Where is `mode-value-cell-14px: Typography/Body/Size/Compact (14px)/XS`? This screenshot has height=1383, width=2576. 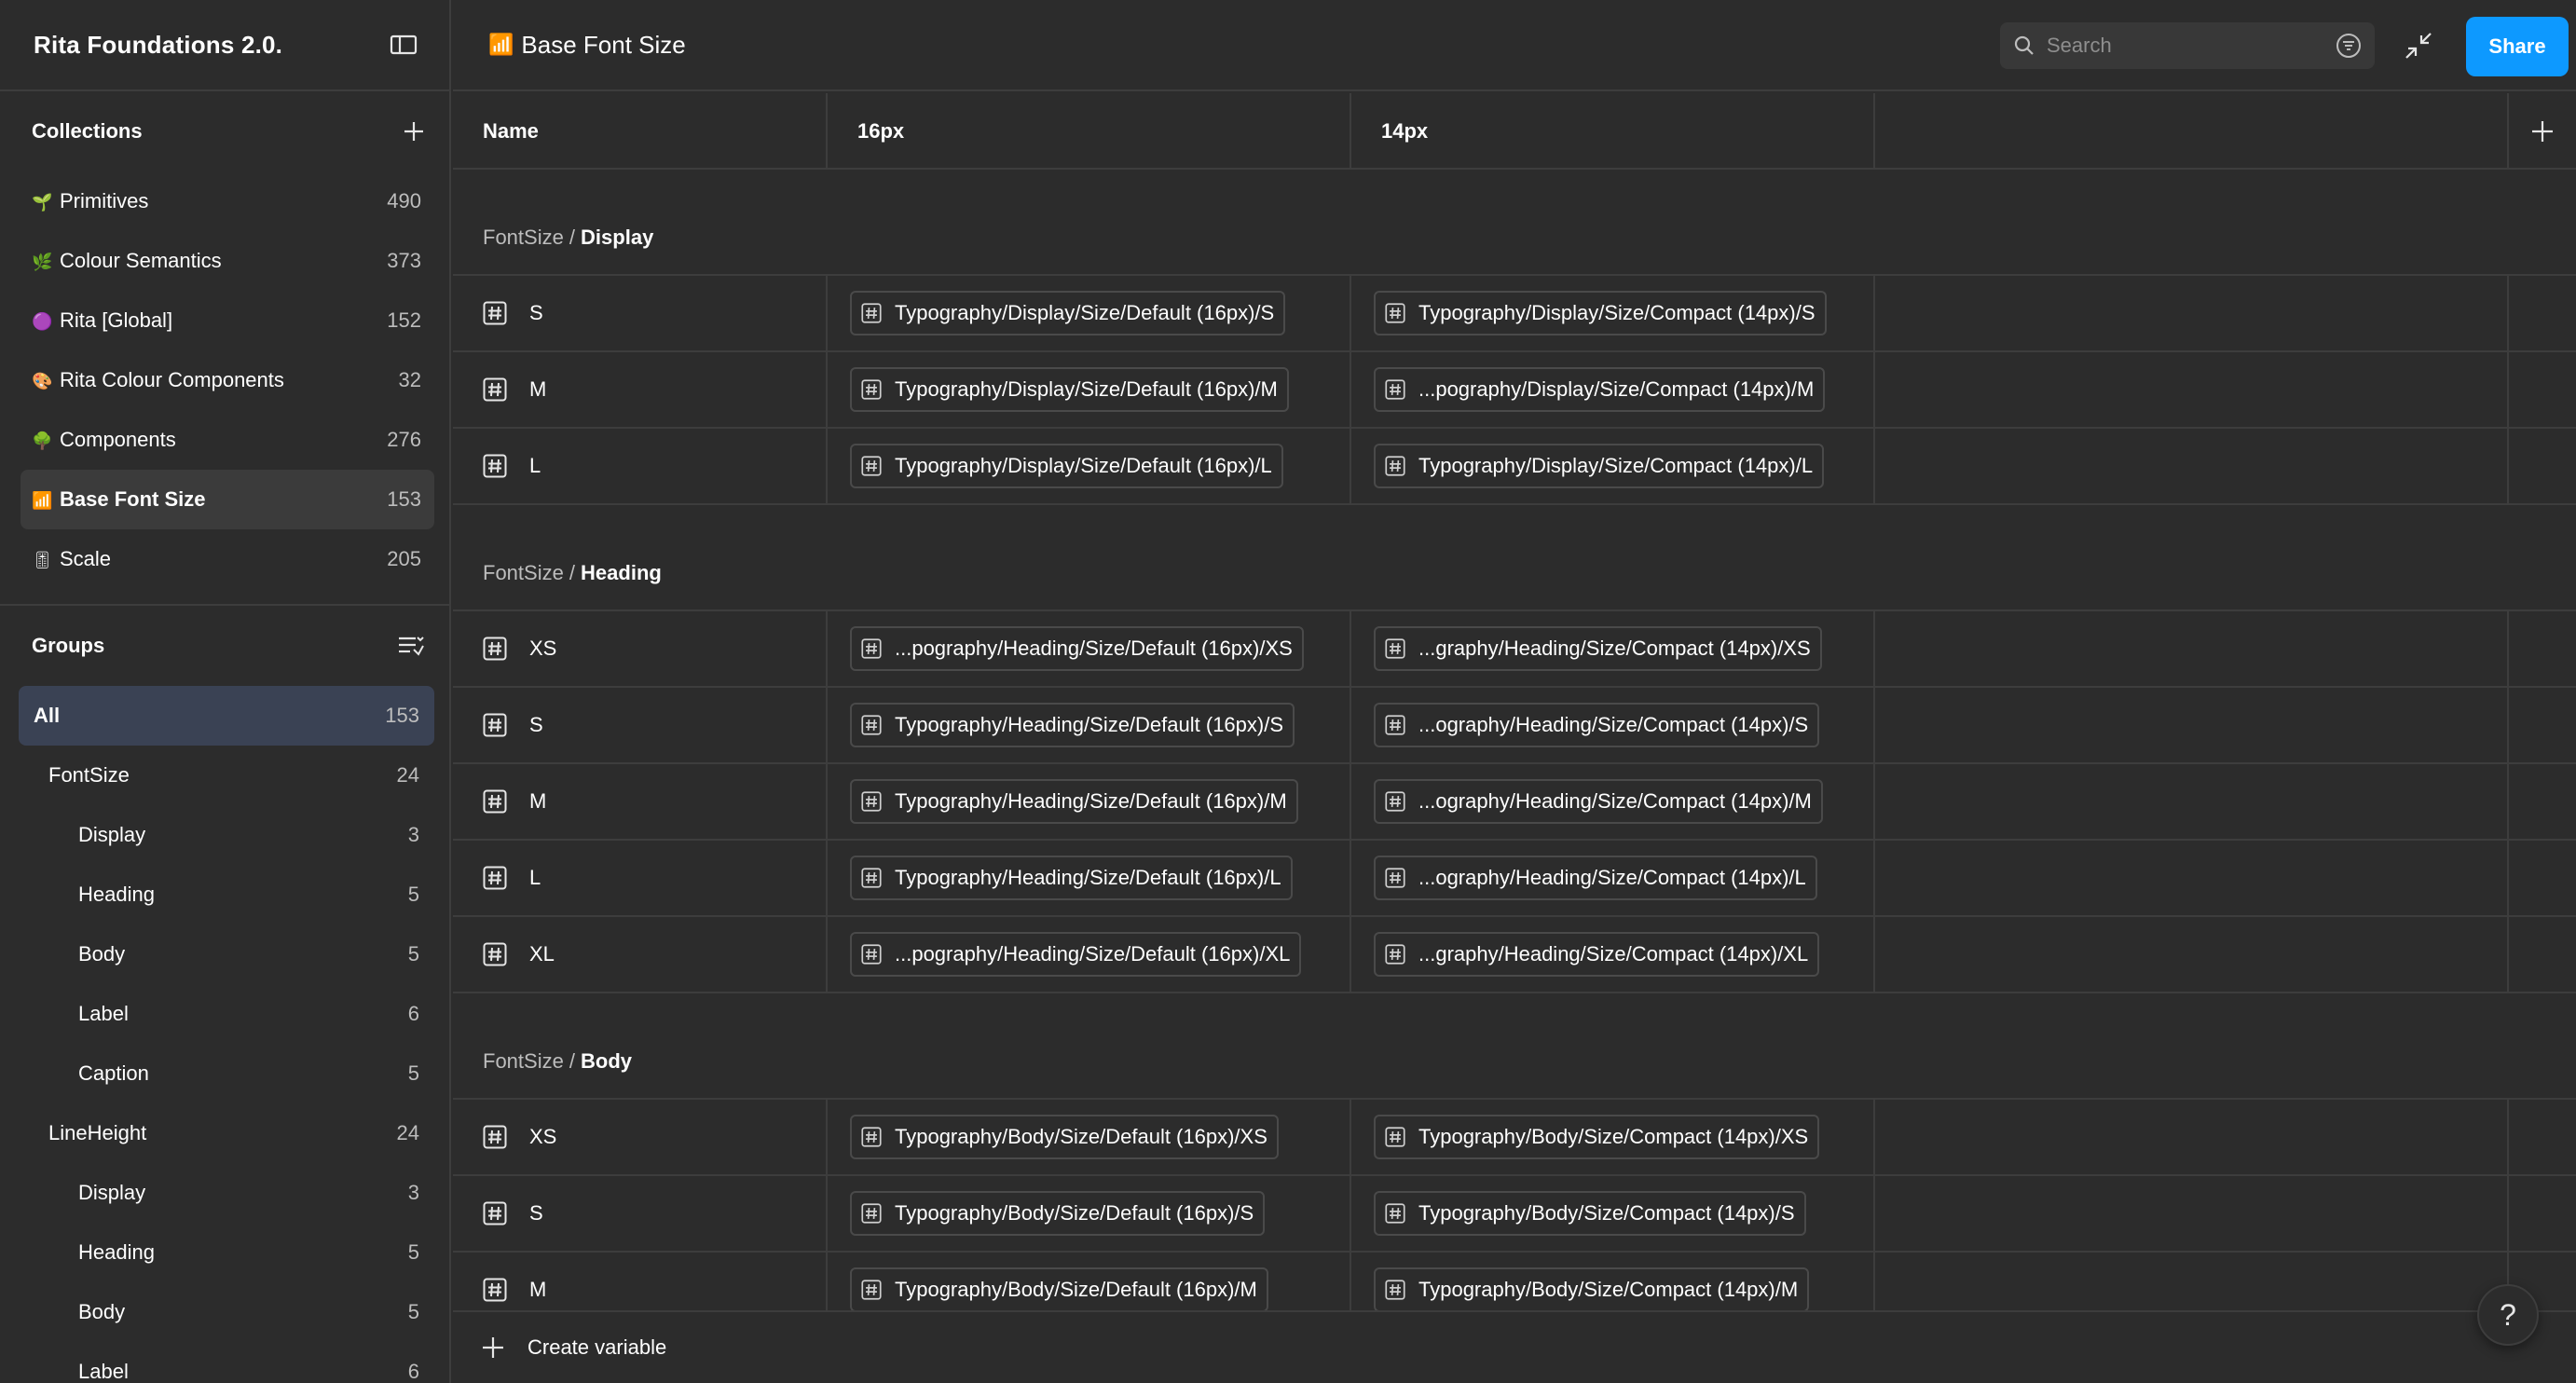
mode-value-cell-14px: Typography/Body/Size/Compact (14px)/XS is located at coordinates (1613, 1137).